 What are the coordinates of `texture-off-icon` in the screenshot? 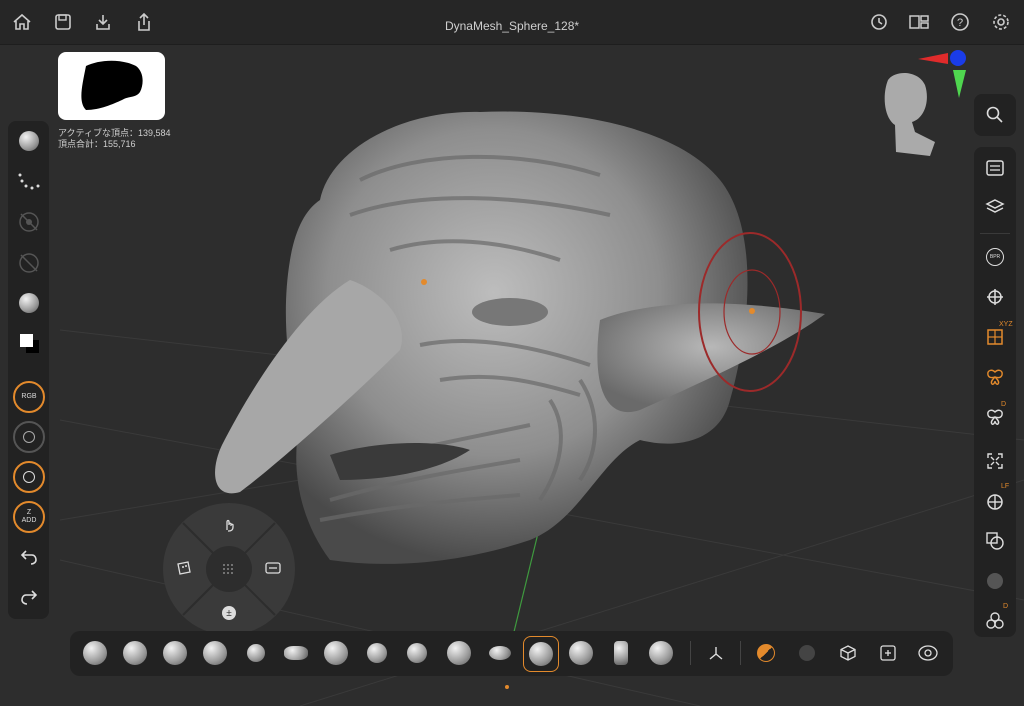 It's located at (29, 263).